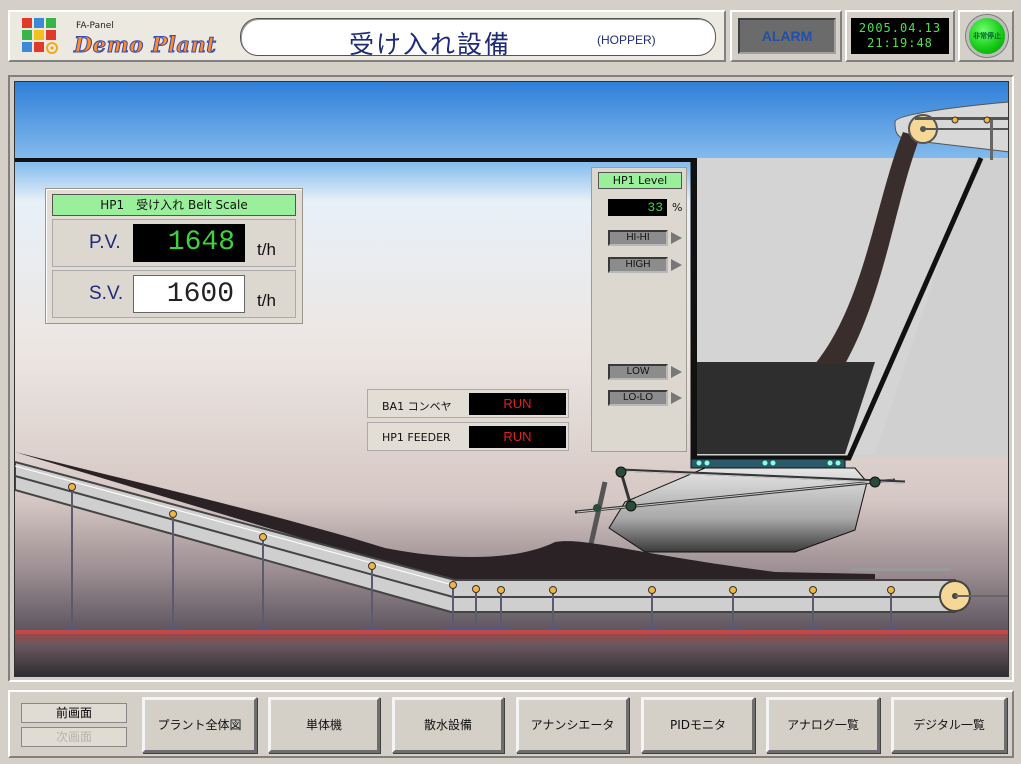  Describe the element at coordinates (900, 28) in the screenshot. I see `clock-date: 2005.04.13` at that location.